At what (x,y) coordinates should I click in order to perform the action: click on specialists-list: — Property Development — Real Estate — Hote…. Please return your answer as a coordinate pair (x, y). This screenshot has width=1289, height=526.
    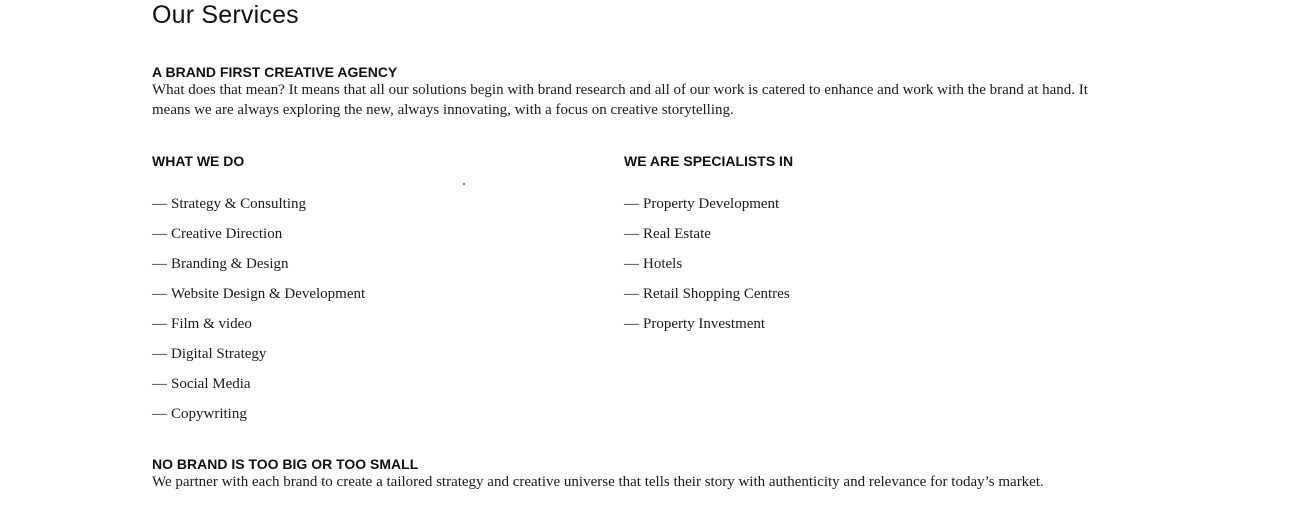
    Looking at the image, I should click on (834, 264).